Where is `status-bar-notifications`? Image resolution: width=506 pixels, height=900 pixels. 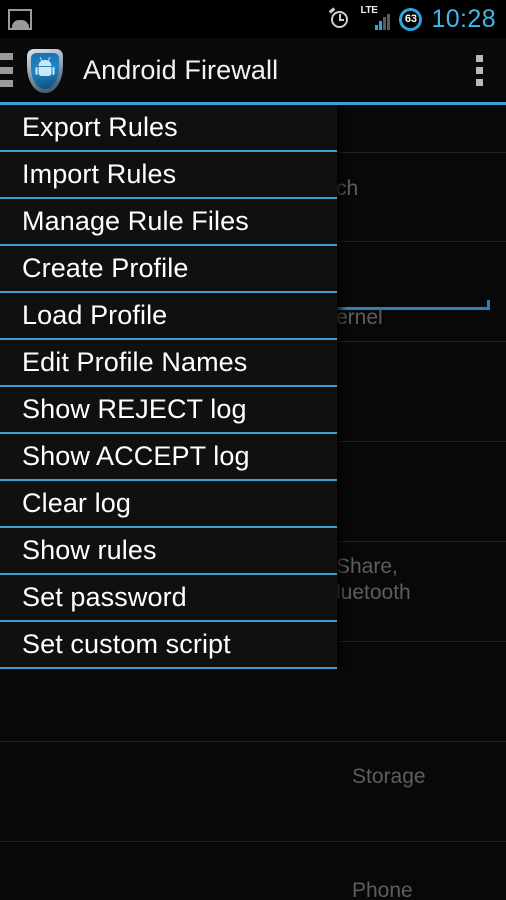 status-bar-notifications is located at coordinates (16, 19).